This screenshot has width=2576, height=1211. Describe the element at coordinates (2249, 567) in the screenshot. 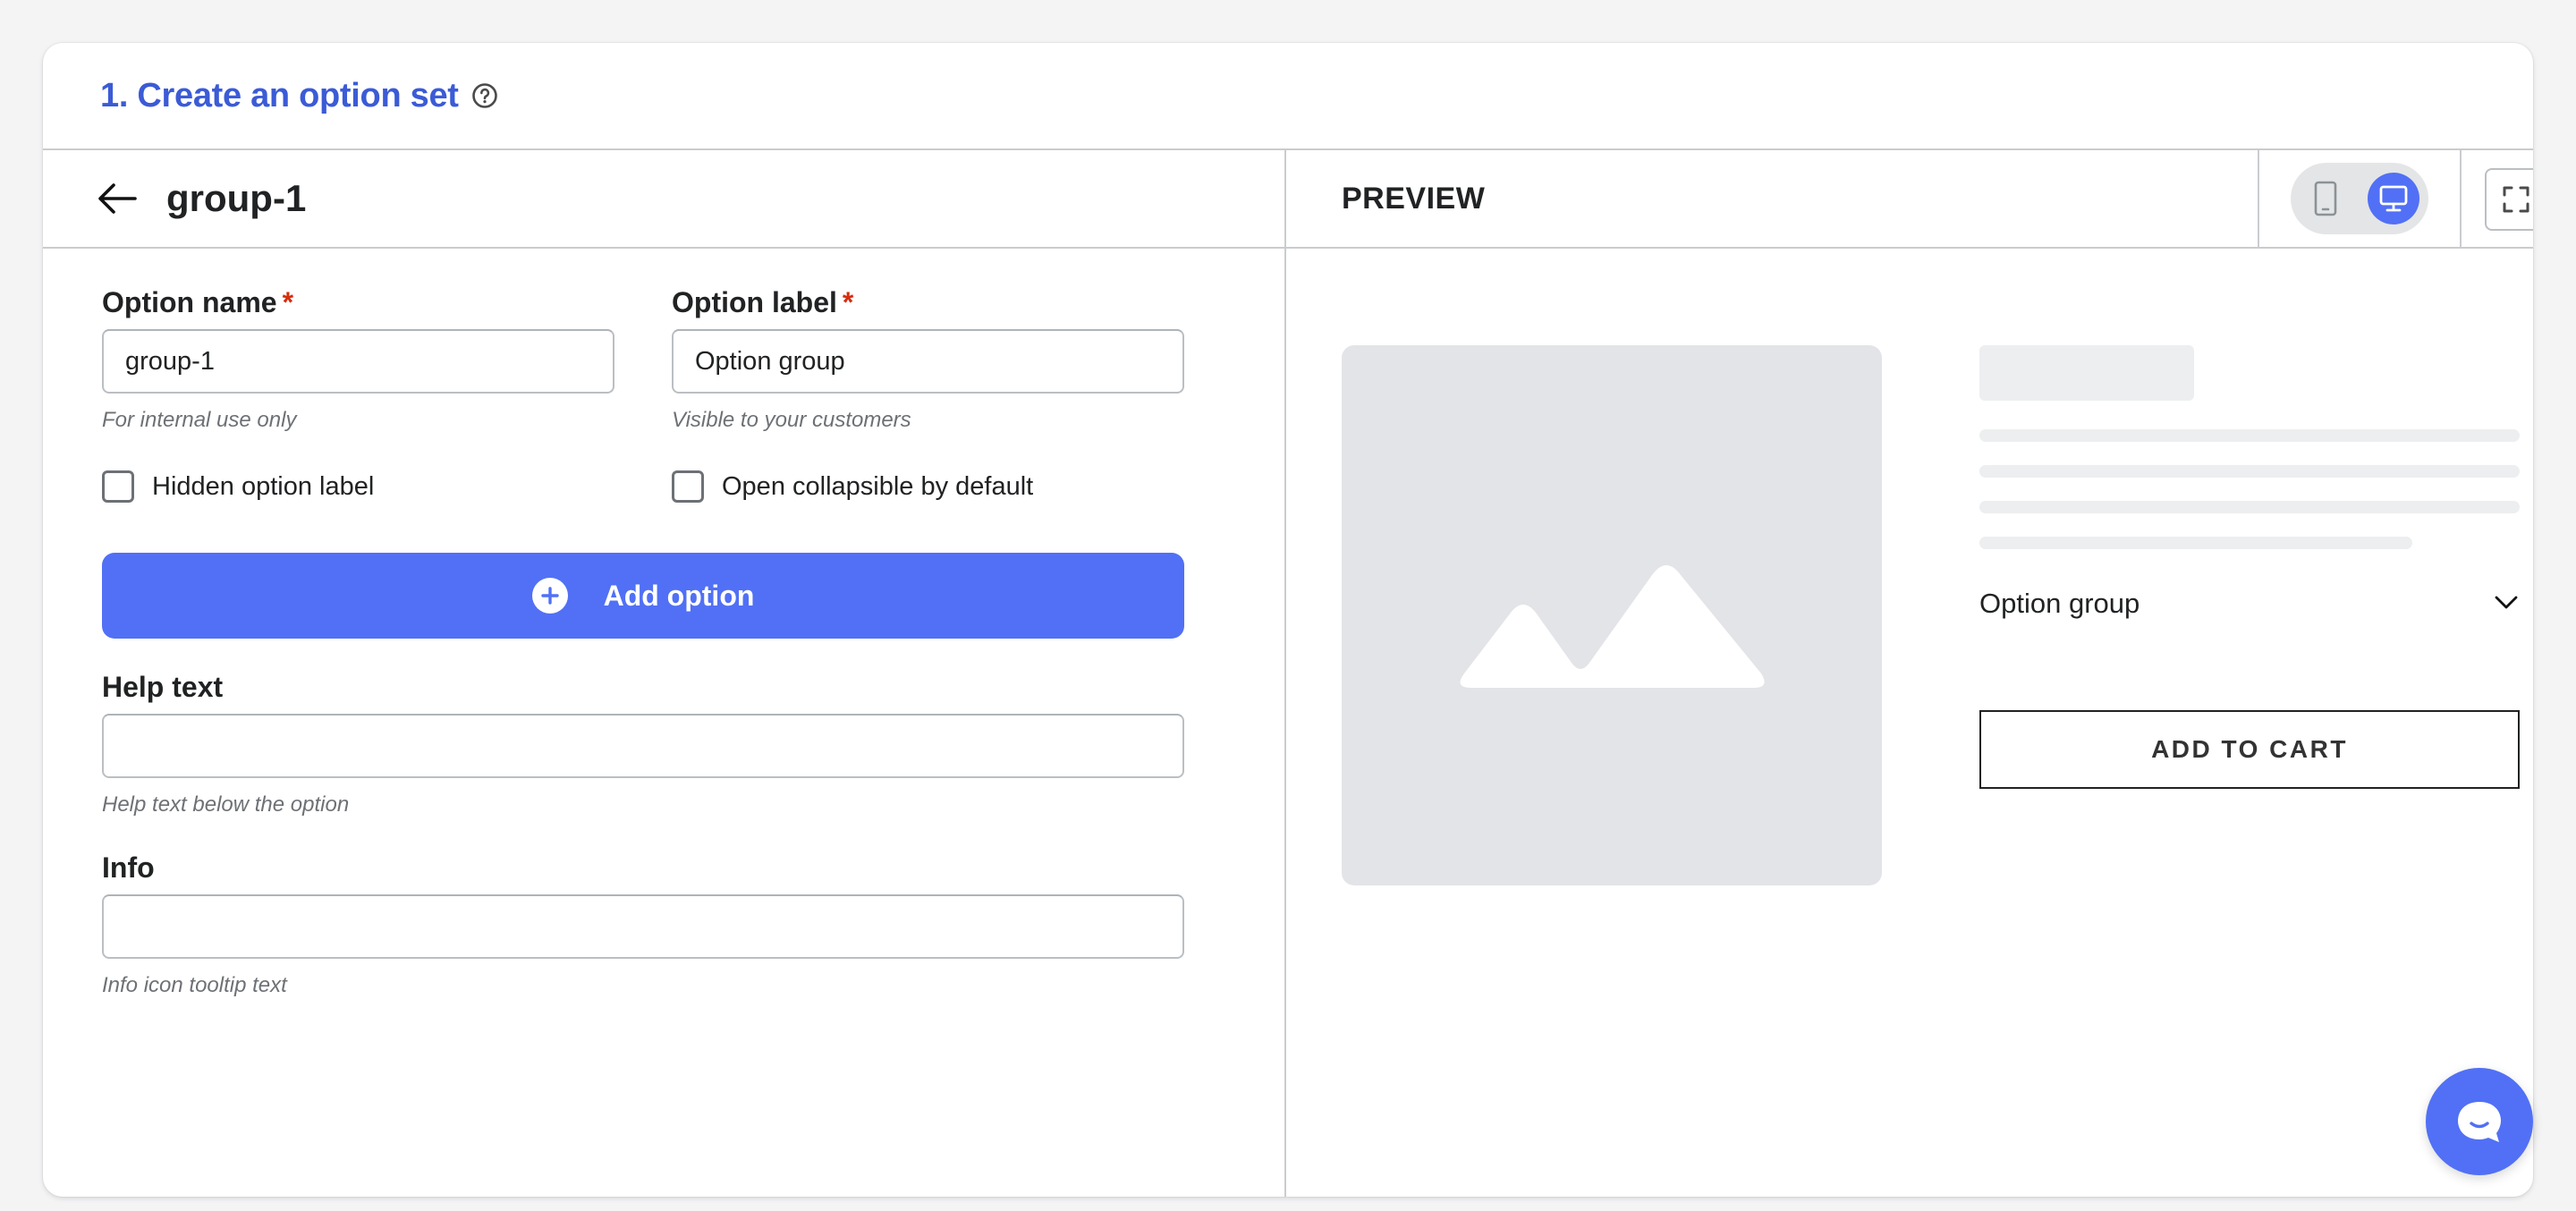

I see `product-info: Option group ADD TO CART` at that location.